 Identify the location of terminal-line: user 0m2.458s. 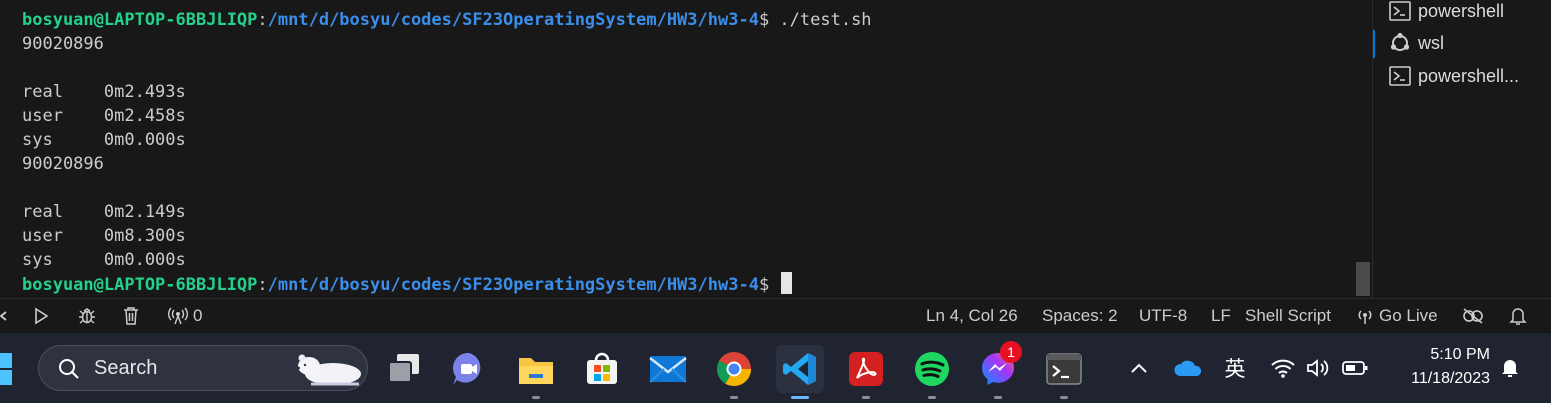
(104, 116).